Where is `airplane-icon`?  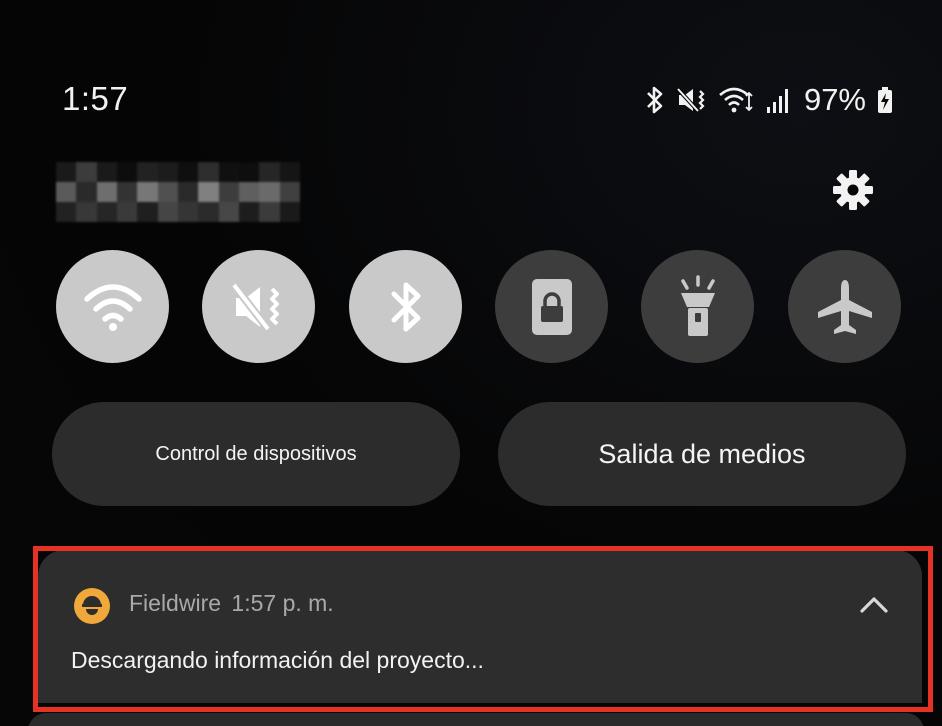 airplane-icon is located at coordinates (844, 306).